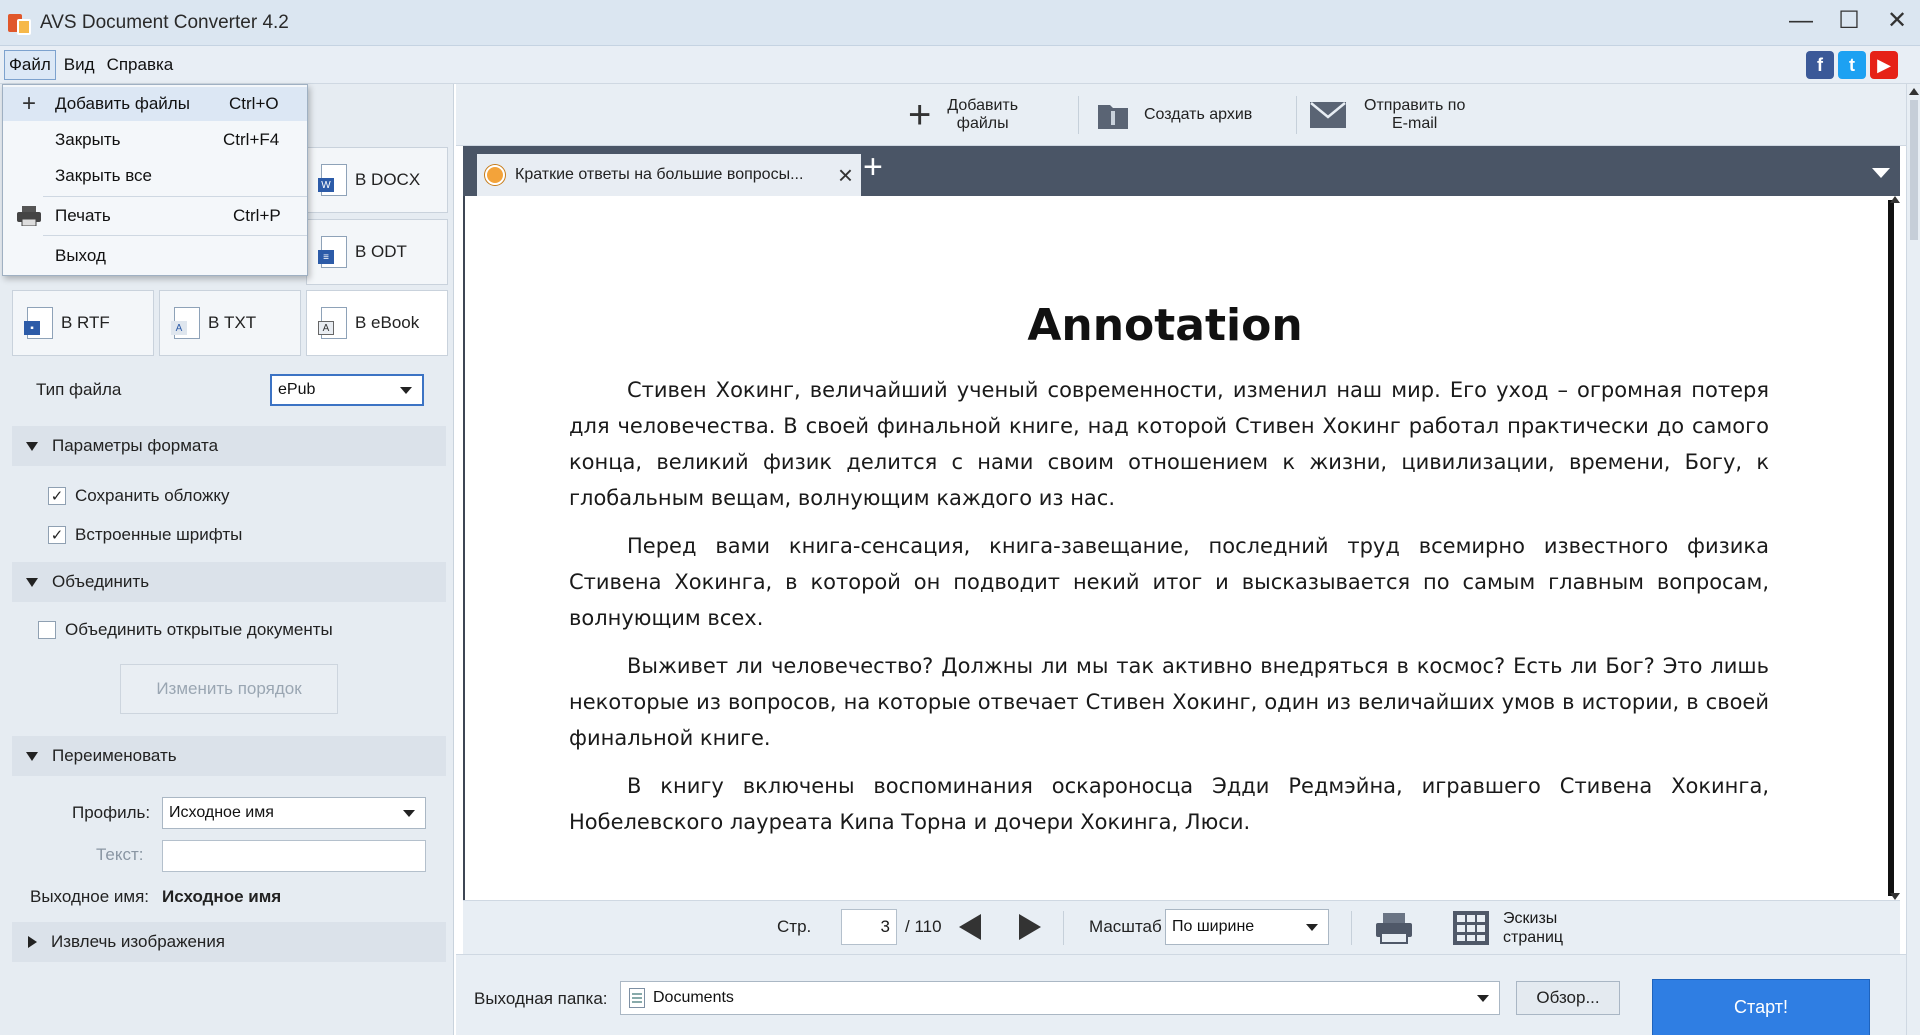 The height and width of the screenshot is (1035, 1920). What do you see at coordinates (669, 175) in the screenshot?
I see `document-tab: Краткие ответы на большие вопросы... ×` at bounding box center [669, 175].